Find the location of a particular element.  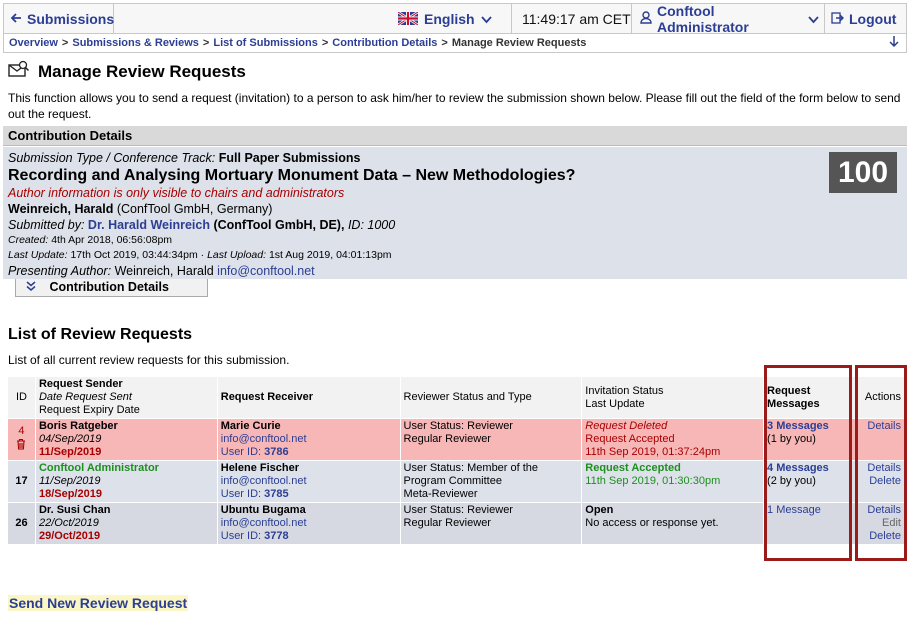

row-id: 4 is located at coordinates (21, 431).